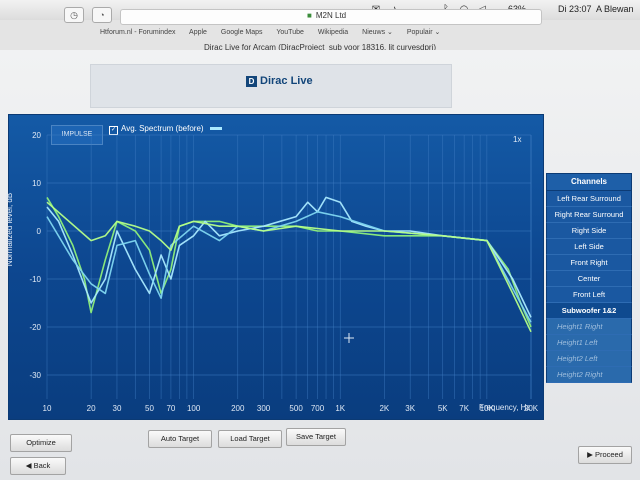 This screenshot has width=640, height=480. I want to click on forward-arrow-icon: ▶, so click(591, 454).